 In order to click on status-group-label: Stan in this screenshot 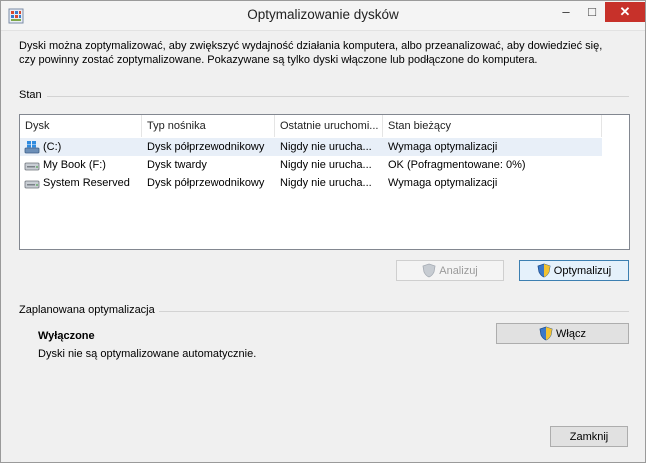, I will do `click(30, 95)`.